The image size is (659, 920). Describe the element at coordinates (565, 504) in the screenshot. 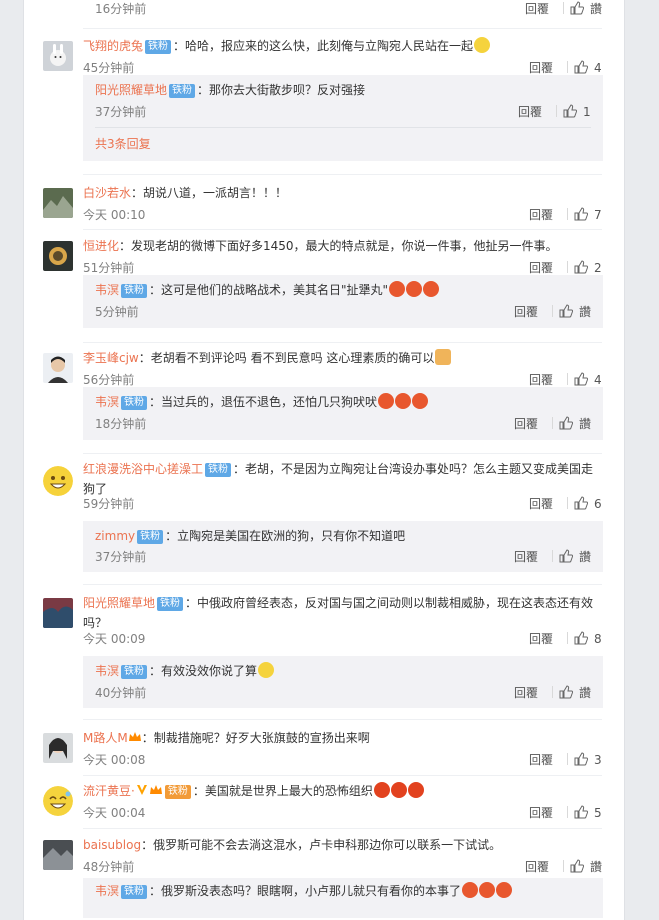

I see `comment-actions: 回覆 6` at that location.